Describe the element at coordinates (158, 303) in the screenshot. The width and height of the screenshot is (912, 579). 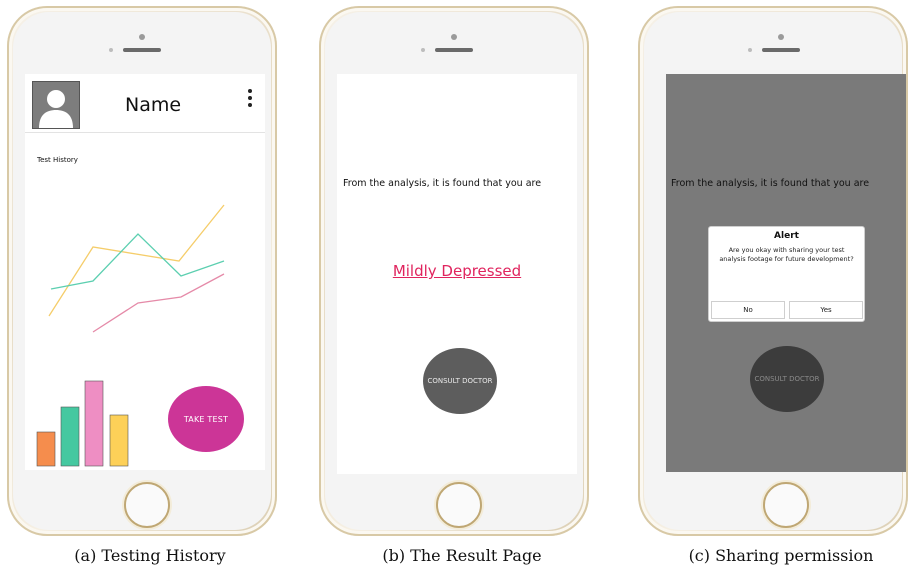
I see `history-line-pink` at that location.